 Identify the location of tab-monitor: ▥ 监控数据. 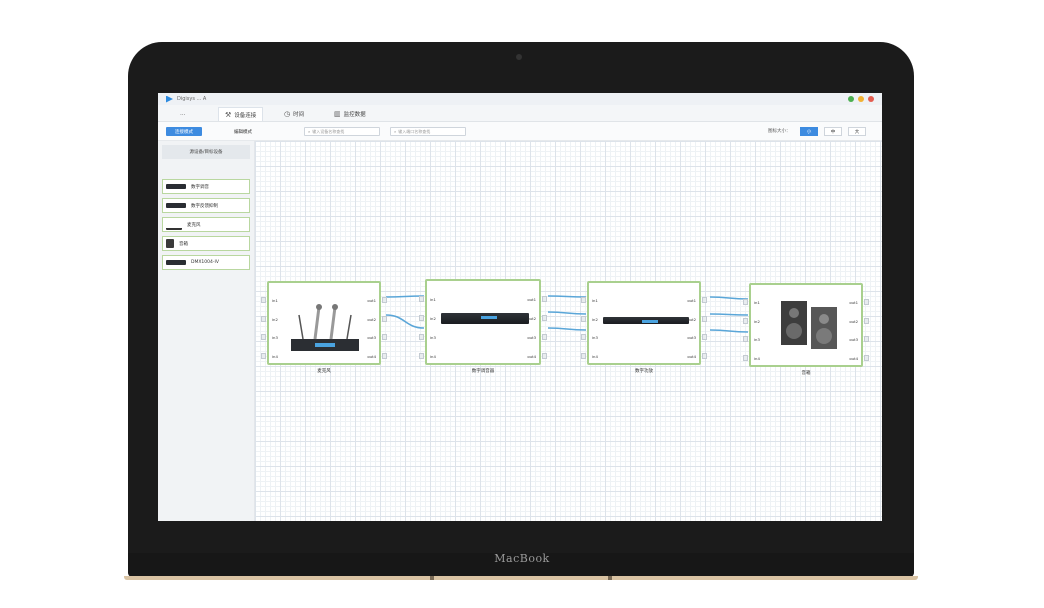
(350, 113).